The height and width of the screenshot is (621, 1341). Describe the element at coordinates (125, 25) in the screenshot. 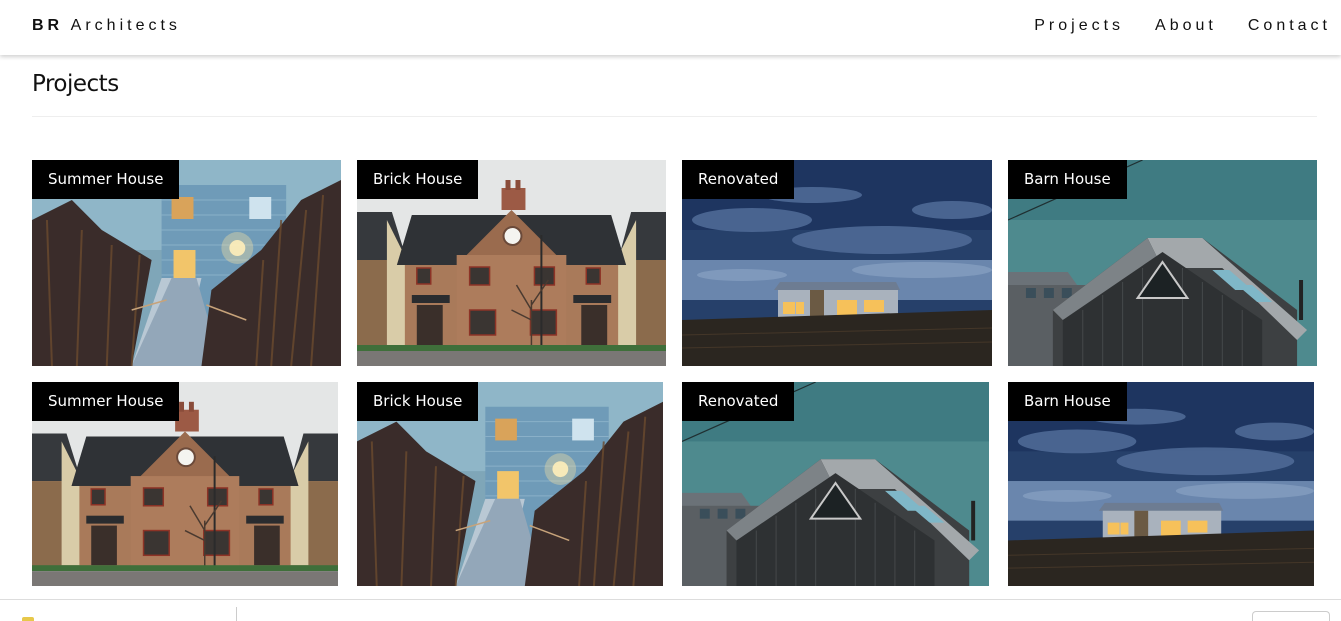

I see `brand-name: Architects` at that location.